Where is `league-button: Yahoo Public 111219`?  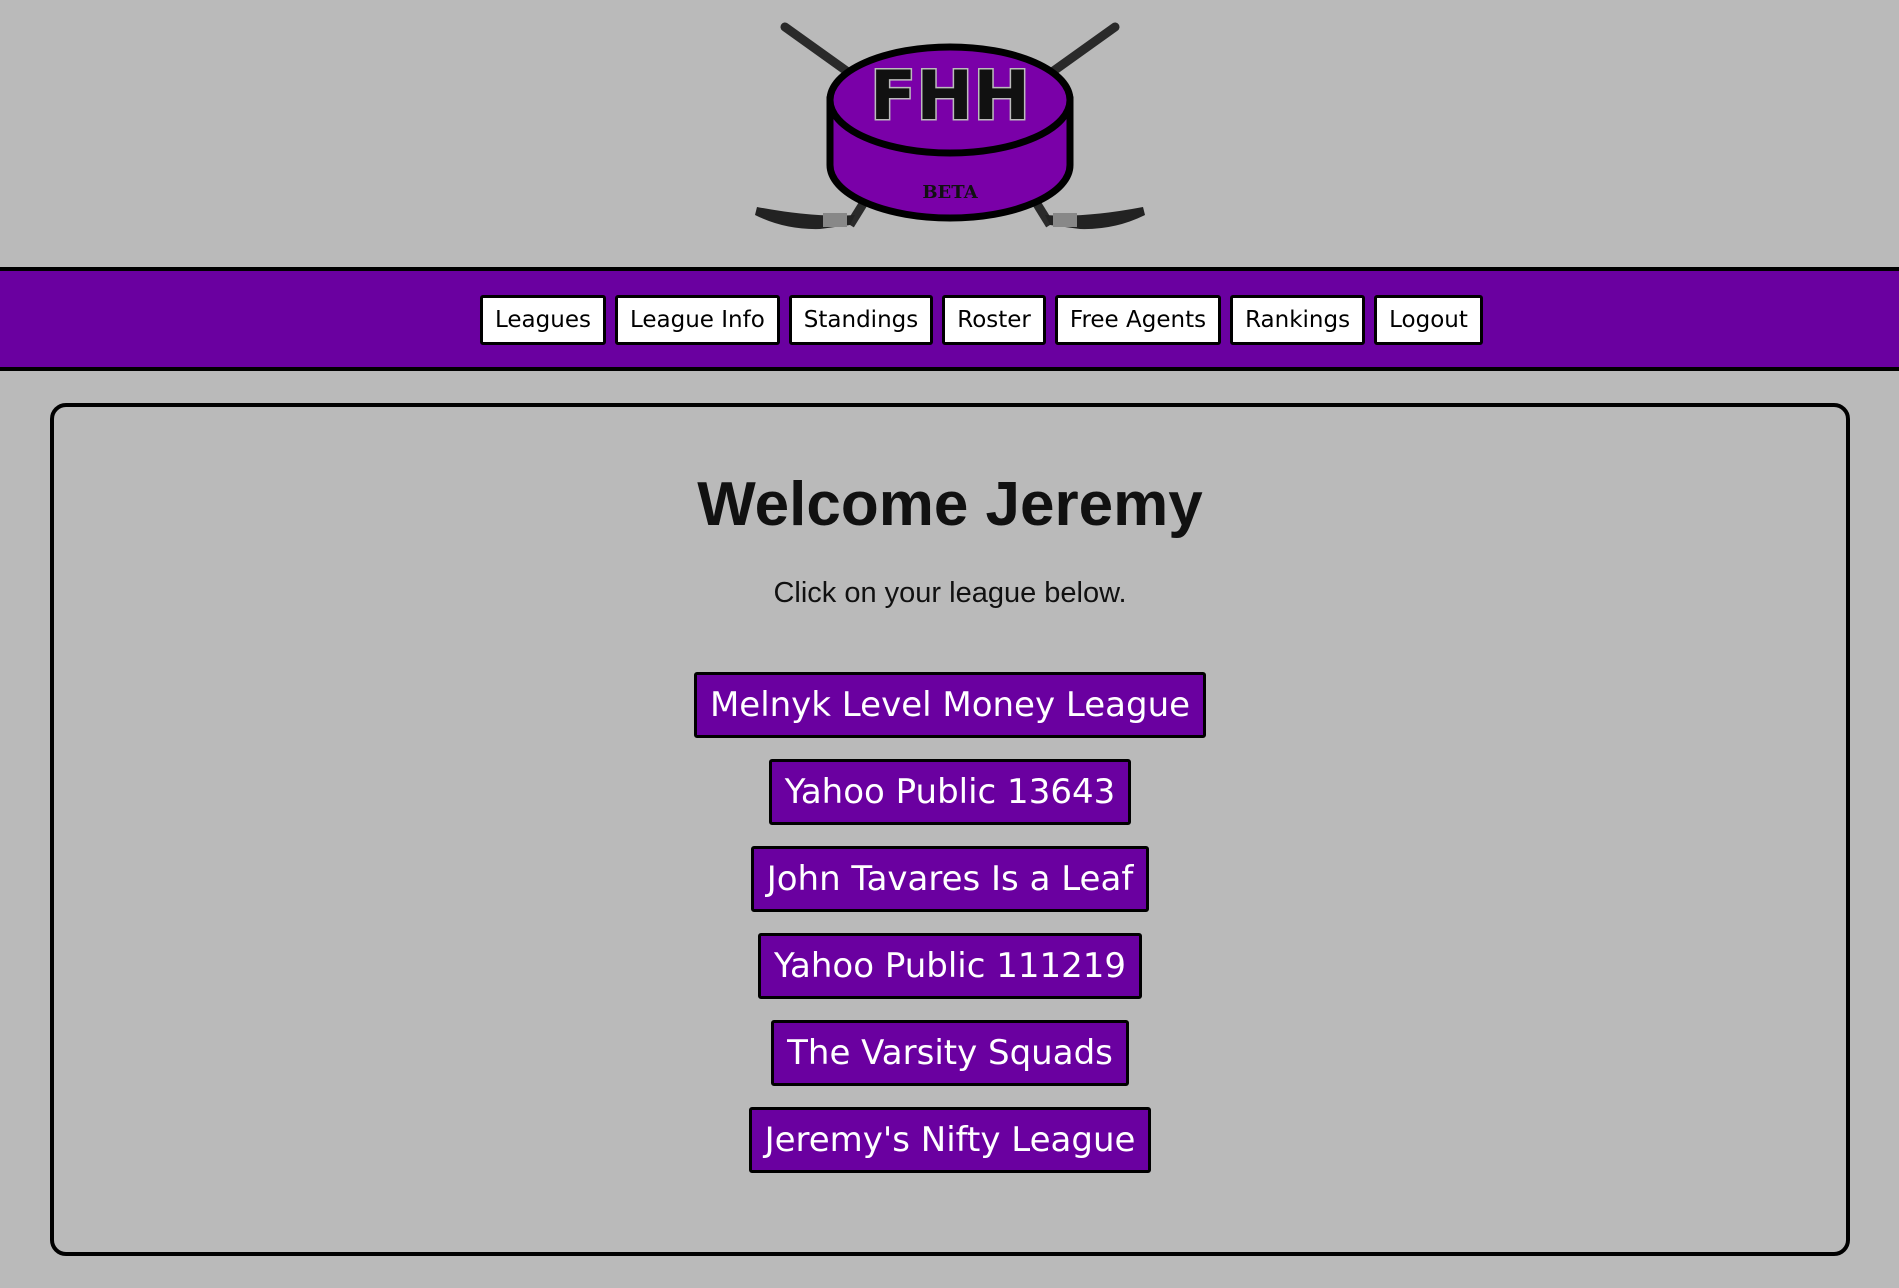 league-button: Yahoo Public 111219 is located at coordinates (950, 966).